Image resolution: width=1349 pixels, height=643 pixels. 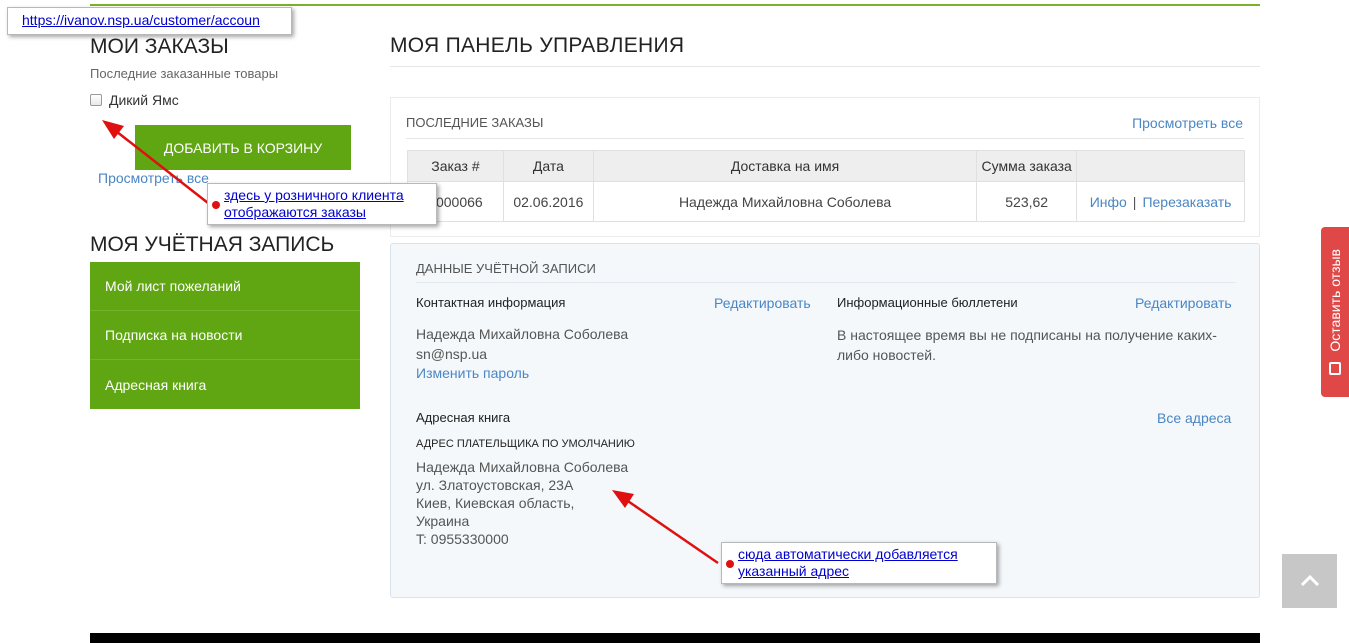 What do you see at coordinates (225, 286) in the screenshot?
I see `sidebar-item-wishlist: Мой лист пожеланий` at bounding box center [225, 286].